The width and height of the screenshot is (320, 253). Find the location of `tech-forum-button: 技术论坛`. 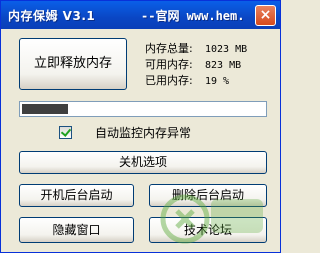

tech-forum-button: 技术论坛 is located at coordinates (208, 230).